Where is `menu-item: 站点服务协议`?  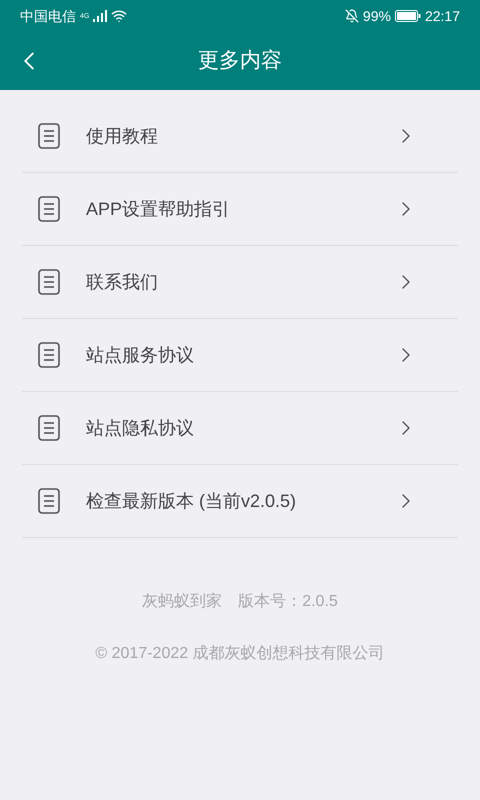 menu-item: 站点服务协议 is located at coordinates (240, 355).